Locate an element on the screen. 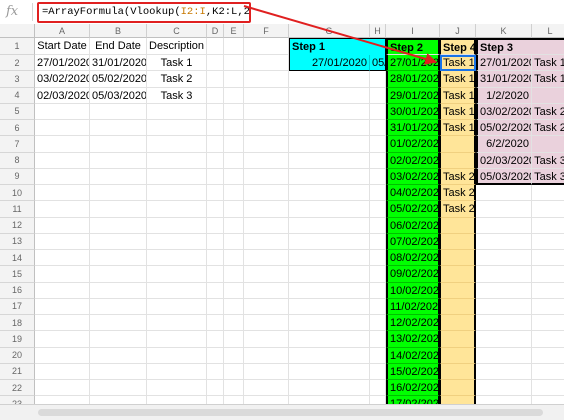 The width and height of the screenshot is (564, 420). select-all-corner is located at coordinates (17, 31).